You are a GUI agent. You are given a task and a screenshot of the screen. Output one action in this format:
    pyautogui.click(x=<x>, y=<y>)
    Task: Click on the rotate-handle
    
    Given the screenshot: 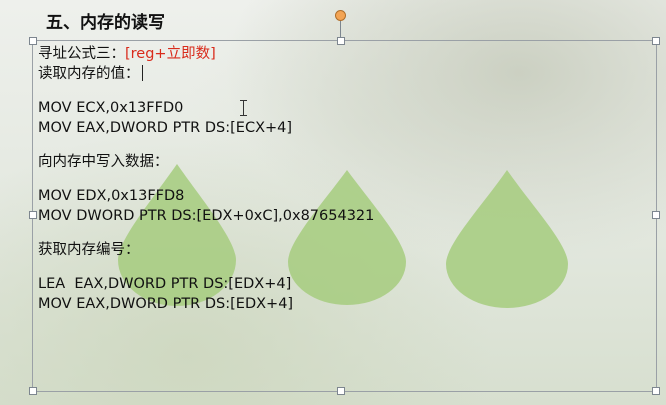 What is the action you would take?
    pyautogui.click(x=340, y=15)
    